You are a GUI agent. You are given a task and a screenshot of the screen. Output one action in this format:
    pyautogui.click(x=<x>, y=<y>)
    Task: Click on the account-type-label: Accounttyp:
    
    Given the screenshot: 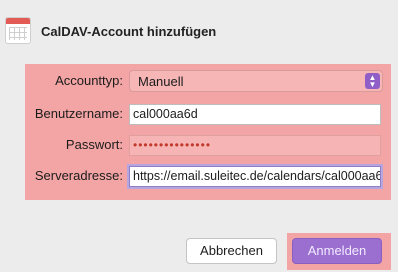 What is the action you would take?
    pyautogui.click(x=89, y=80)
    